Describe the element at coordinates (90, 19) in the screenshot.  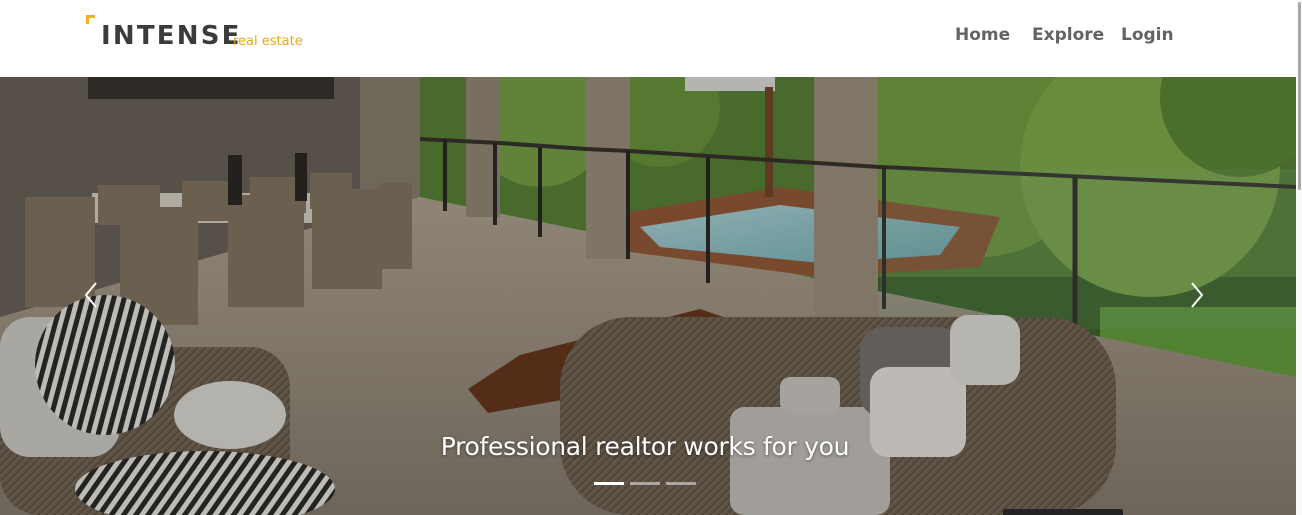
I see `logo-corner-mark` at that location.